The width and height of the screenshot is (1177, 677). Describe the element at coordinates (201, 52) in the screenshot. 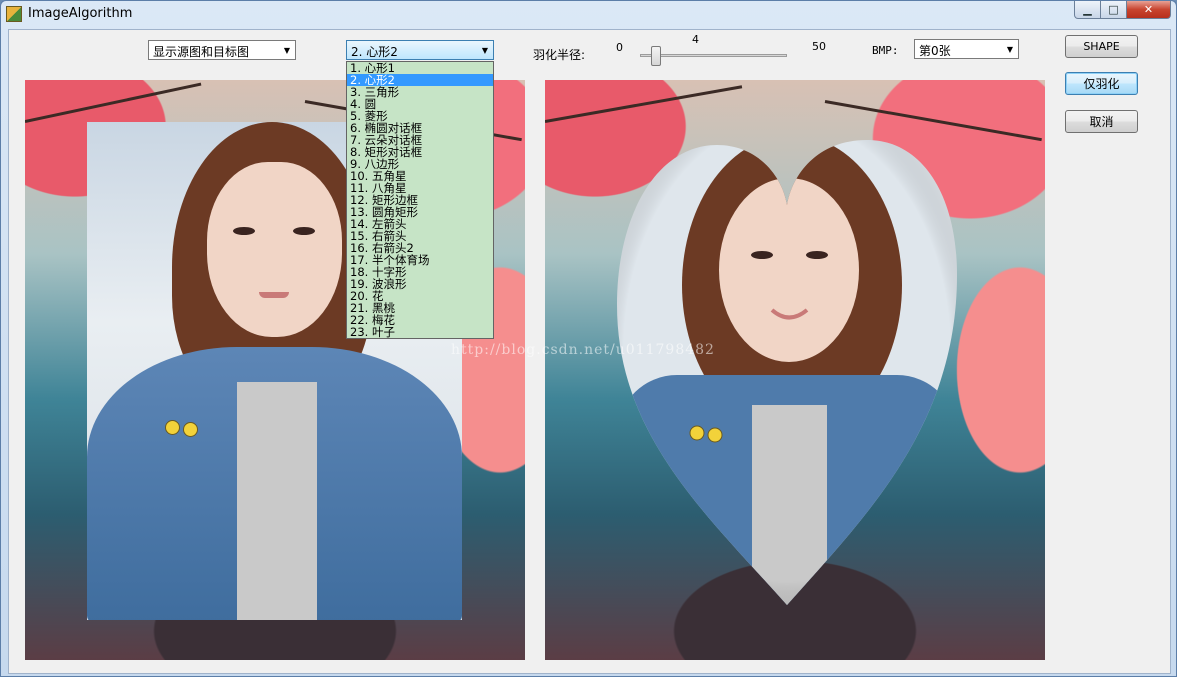

I see `display-mode-value: 显示源图和目标图` at that location.